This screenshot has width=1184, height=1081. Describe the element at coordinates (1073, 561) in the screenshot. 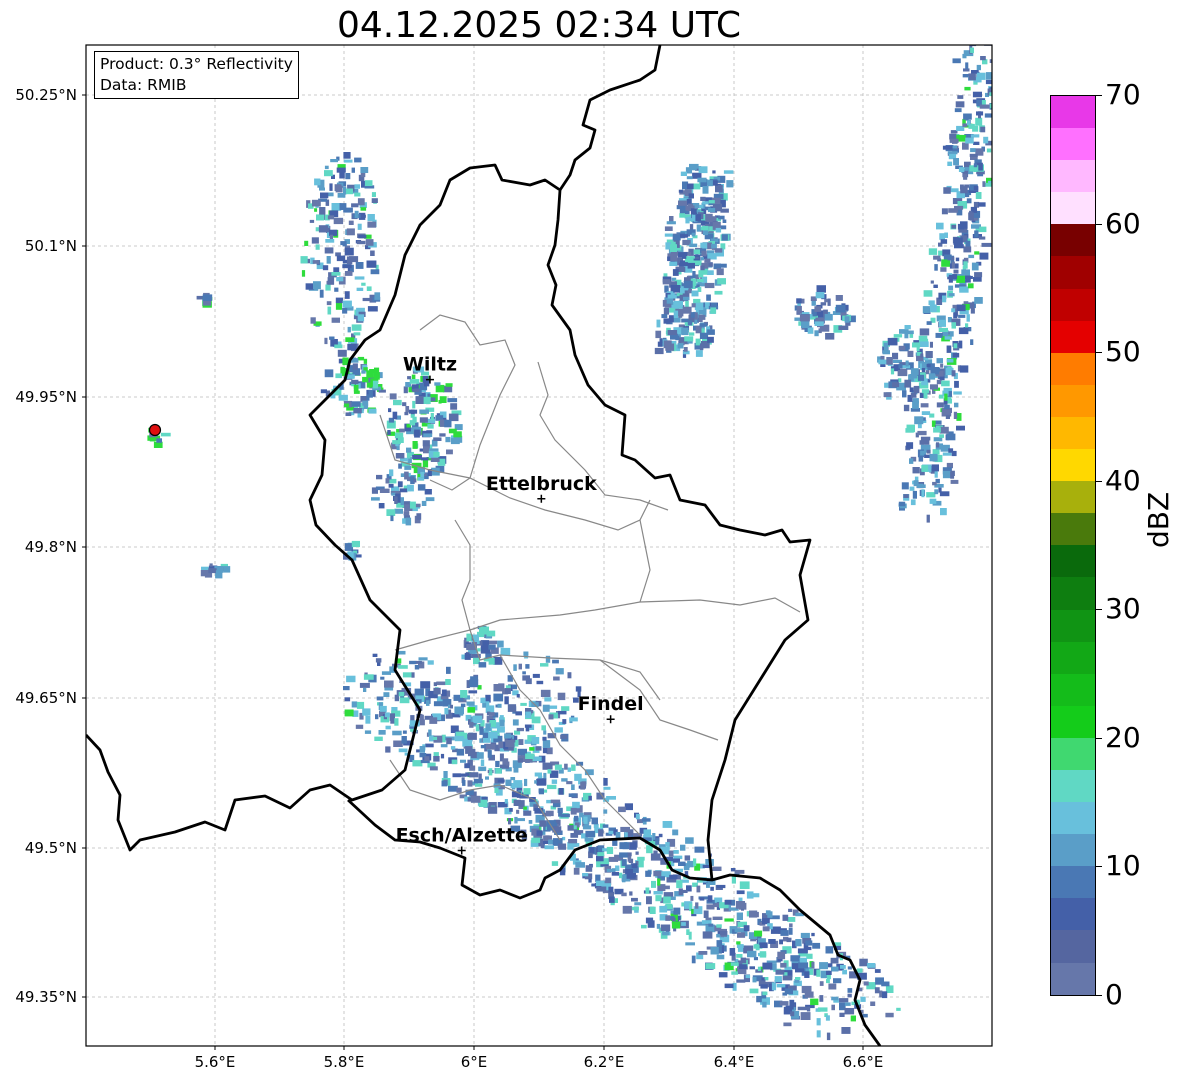

I see `colorbar-segment` at that location.